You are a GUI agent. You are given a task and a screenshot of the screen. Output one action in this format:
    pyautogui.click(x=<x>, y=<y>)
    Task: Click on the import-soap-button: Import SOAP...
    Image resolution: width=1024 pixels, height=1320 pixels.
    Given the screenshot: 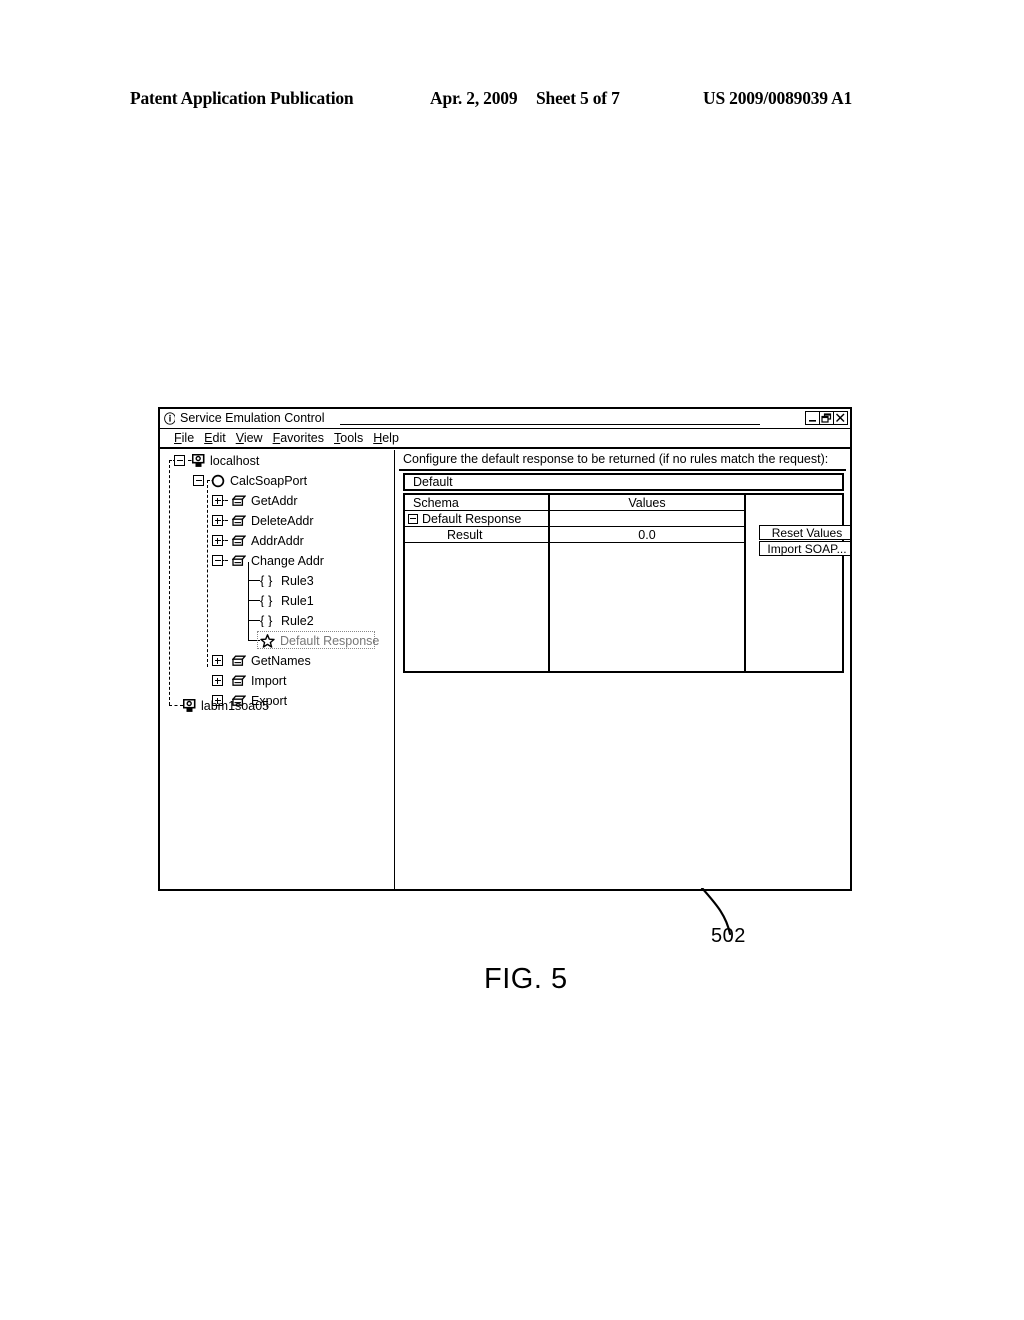 What is the action you would take?
    pyautogui.click(x=804, y=548)
    